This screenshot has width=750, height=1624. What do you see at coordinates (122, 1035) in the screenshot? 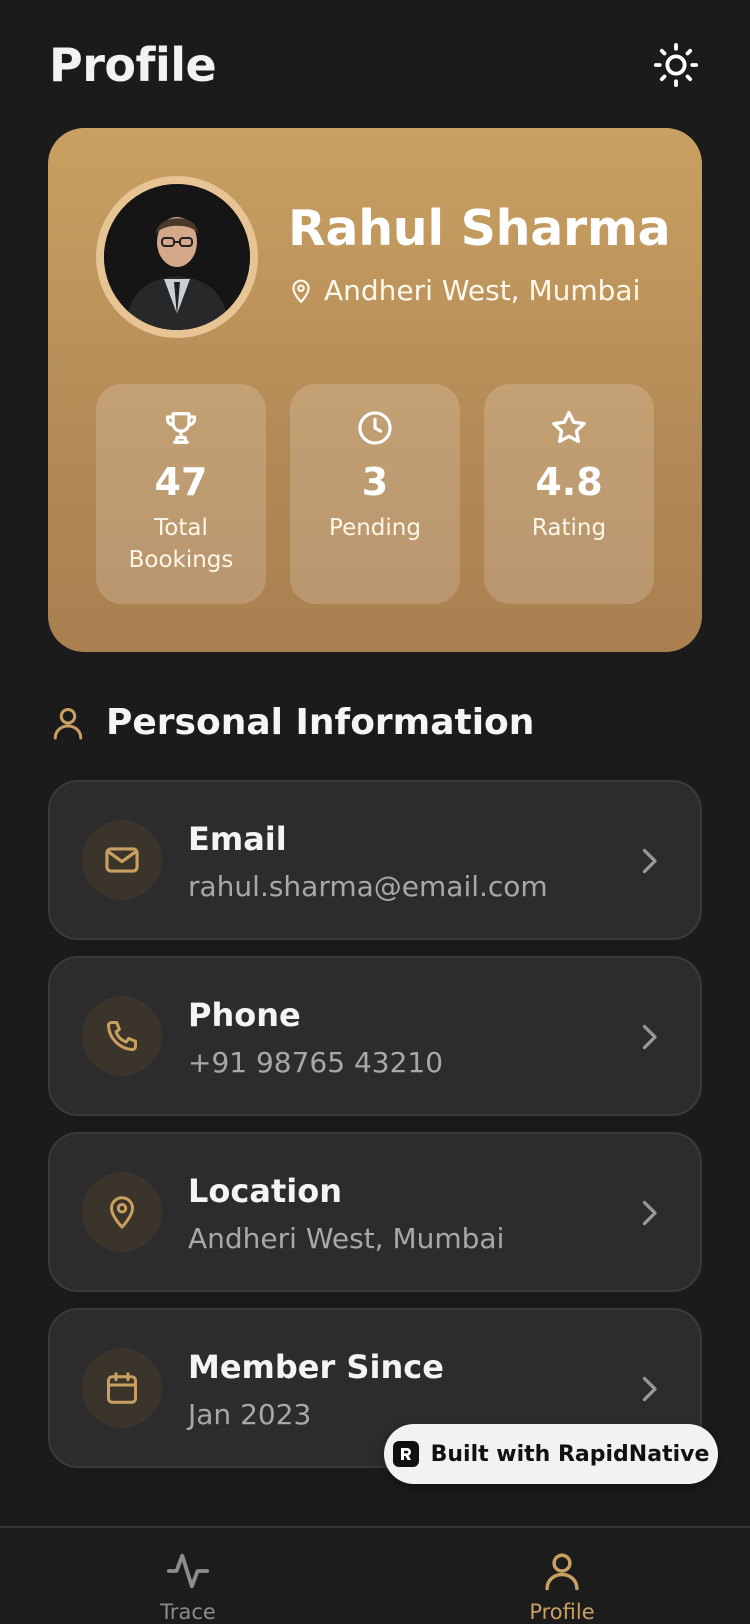
I see `phone-icon` at bounding box center [122, 1035].